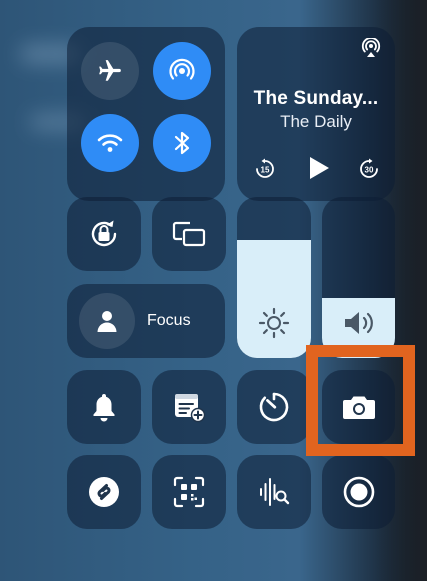 The image size is (427, 581). I want to click on notes-add-icon, so click(190, 408).